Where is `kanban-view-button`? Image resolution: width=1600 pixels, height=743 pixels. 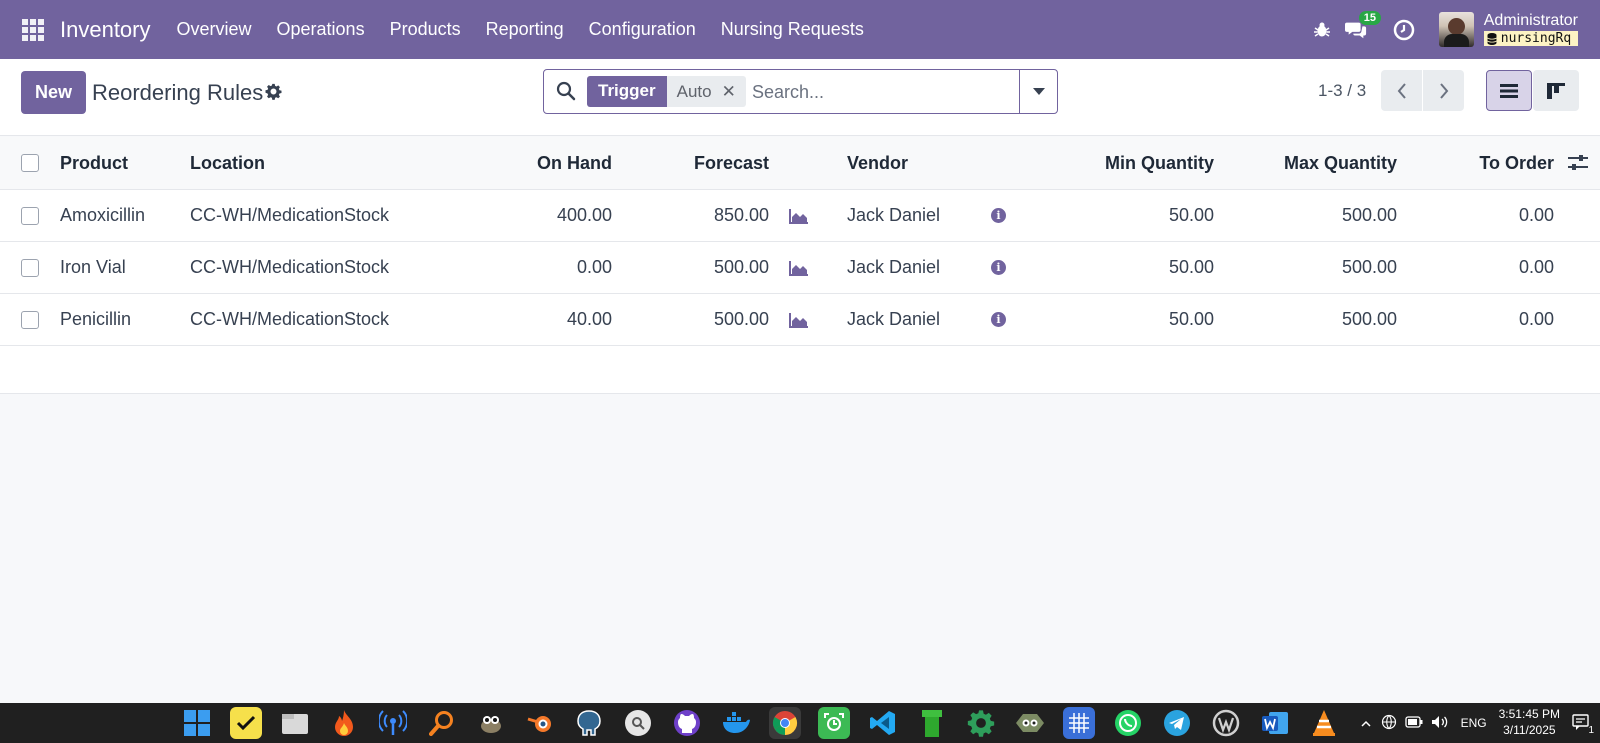
kanban-view-button is located at coordinates (1556, 90).